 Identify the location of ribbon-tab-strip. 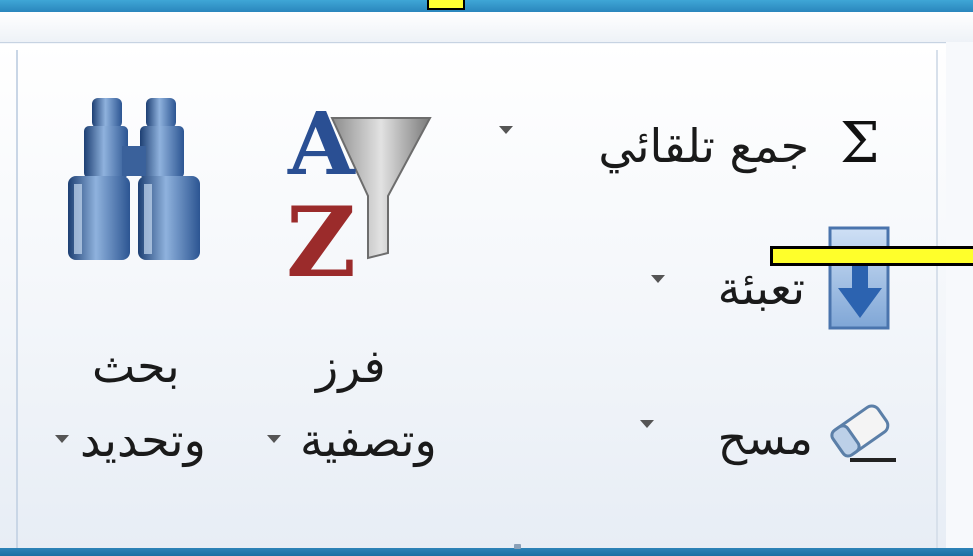
(486, 27).